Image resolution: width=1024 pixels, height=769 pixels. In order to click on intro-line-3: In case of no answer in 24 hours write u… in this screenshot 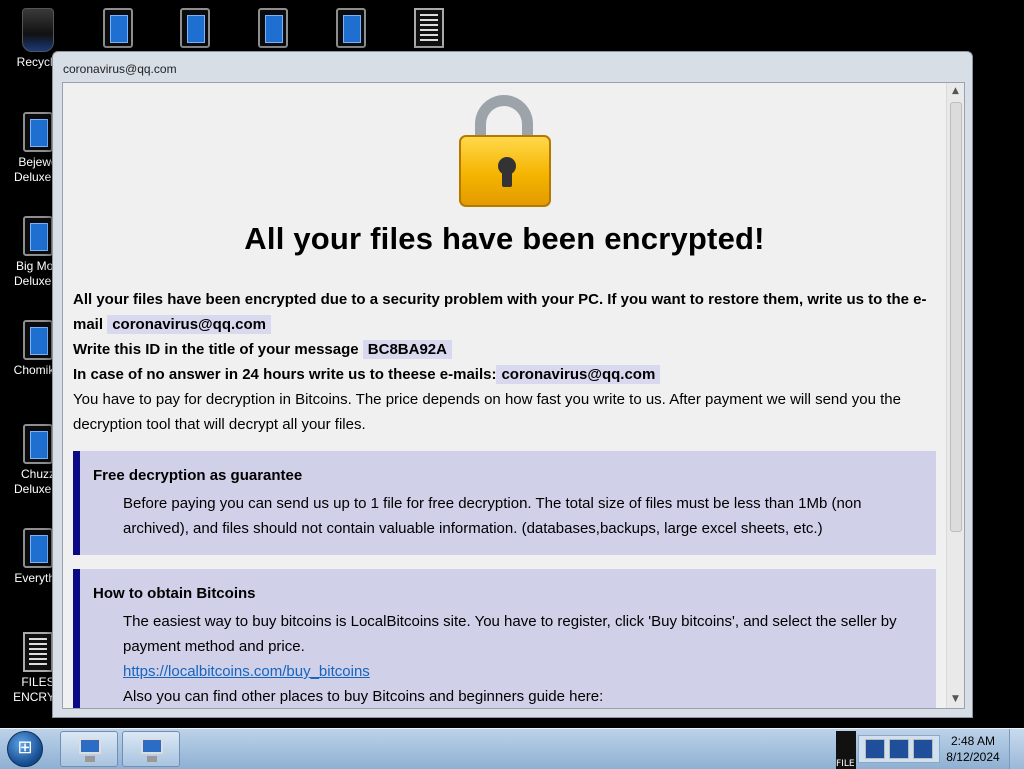, I will do `click(504, 374)`.